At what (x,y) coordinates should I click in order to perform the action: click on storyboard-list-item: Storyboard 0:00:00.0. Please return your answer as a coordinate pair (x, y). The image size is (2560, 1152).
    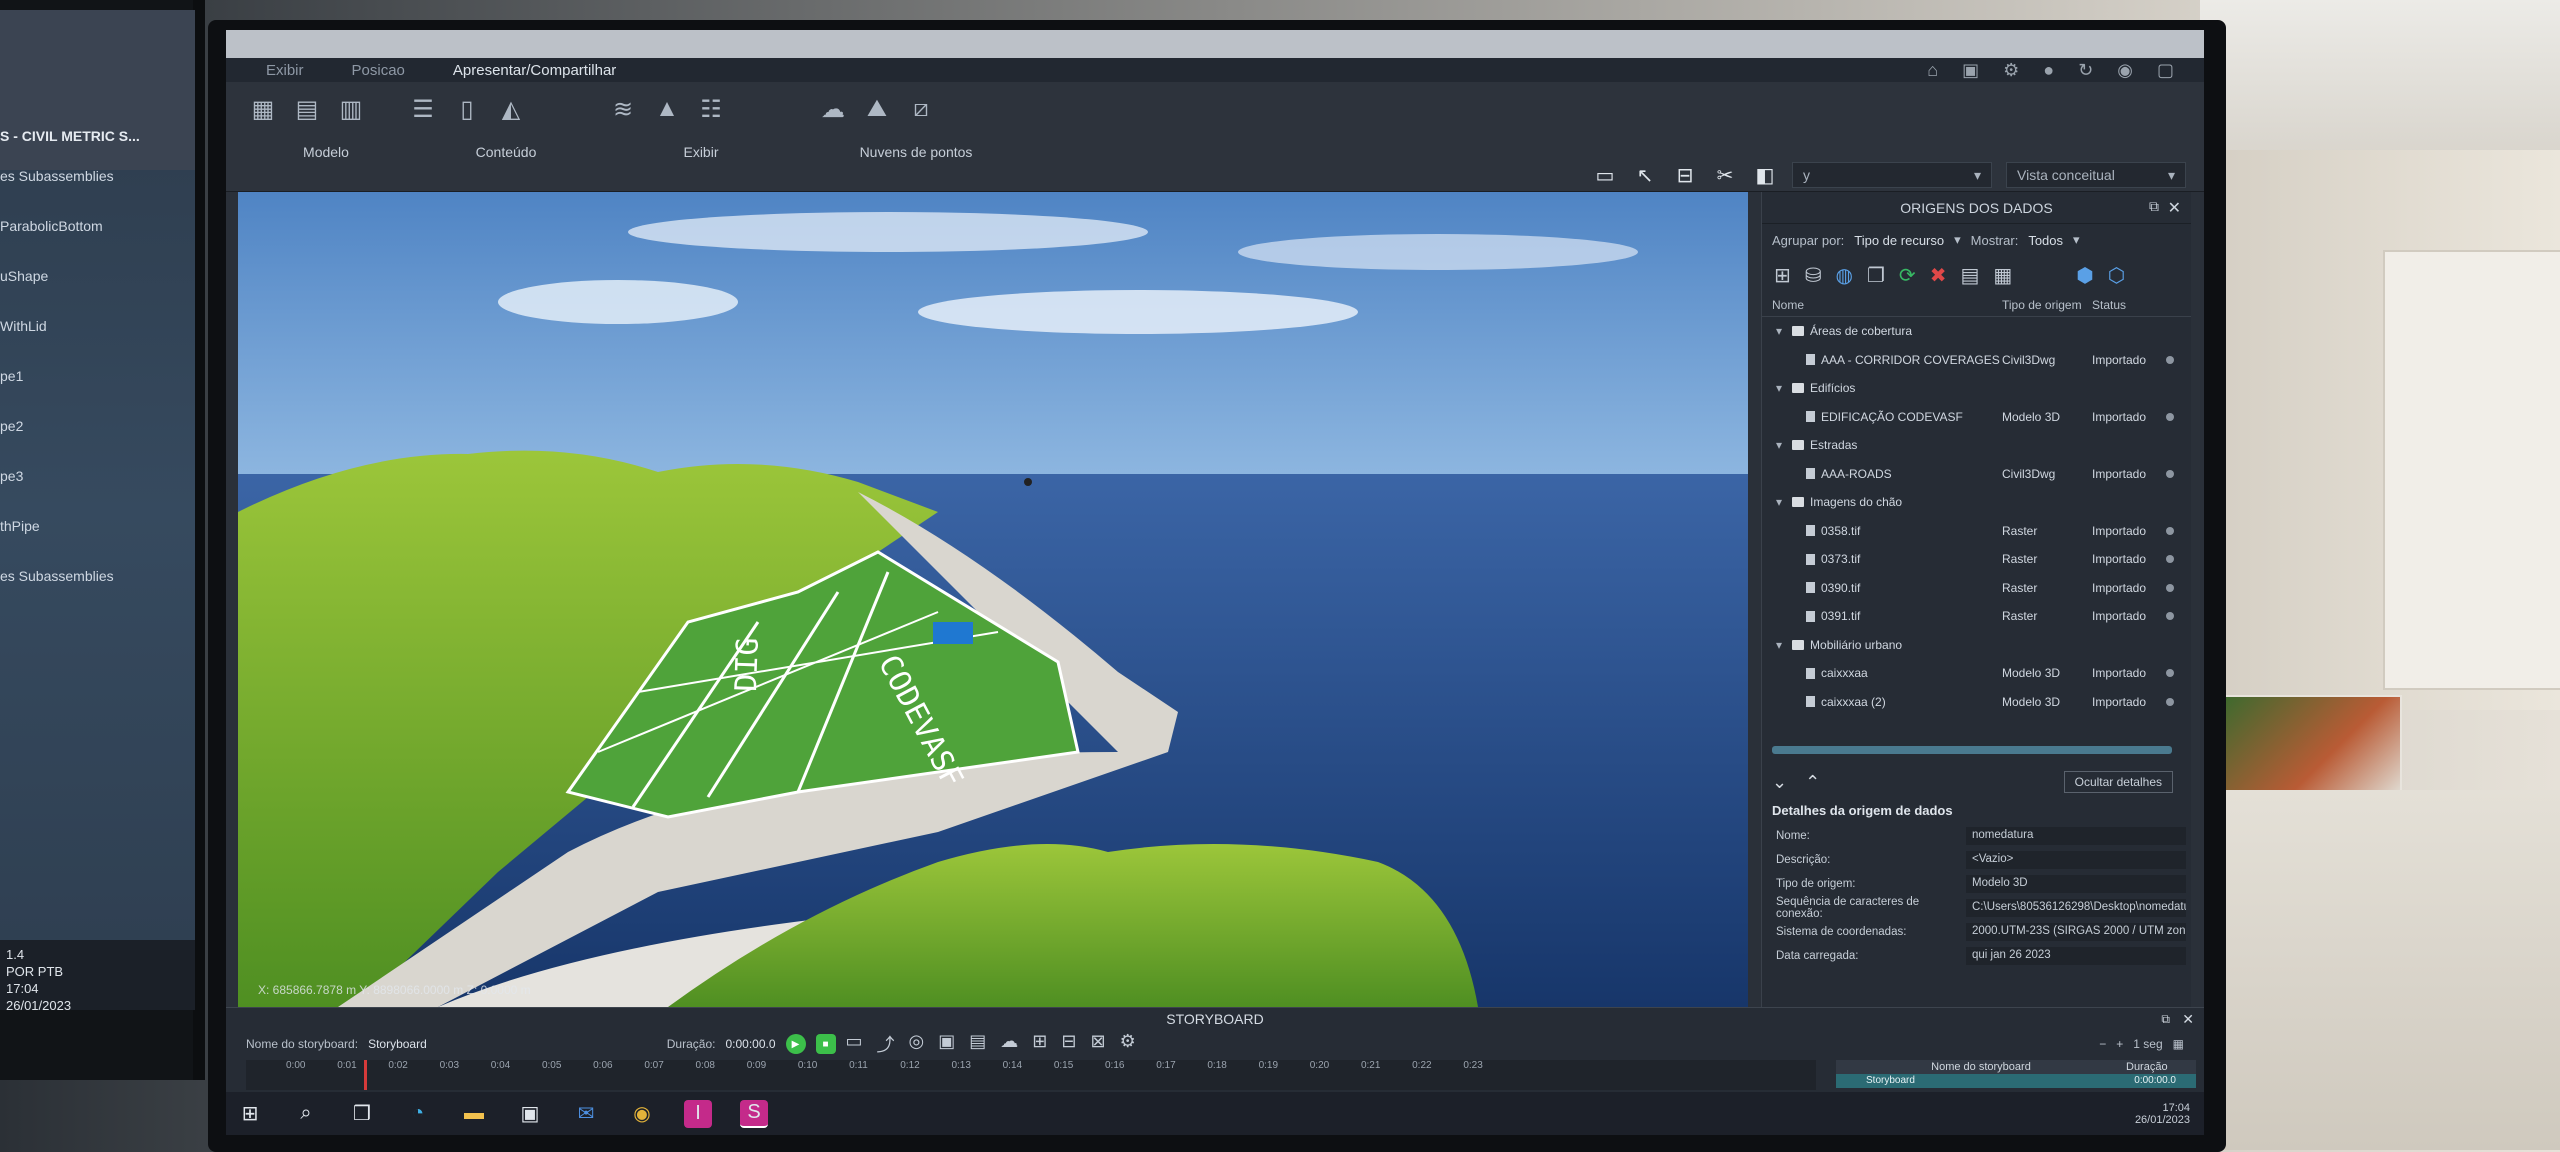
    Looking at the image, I should click on (2016, 1081).